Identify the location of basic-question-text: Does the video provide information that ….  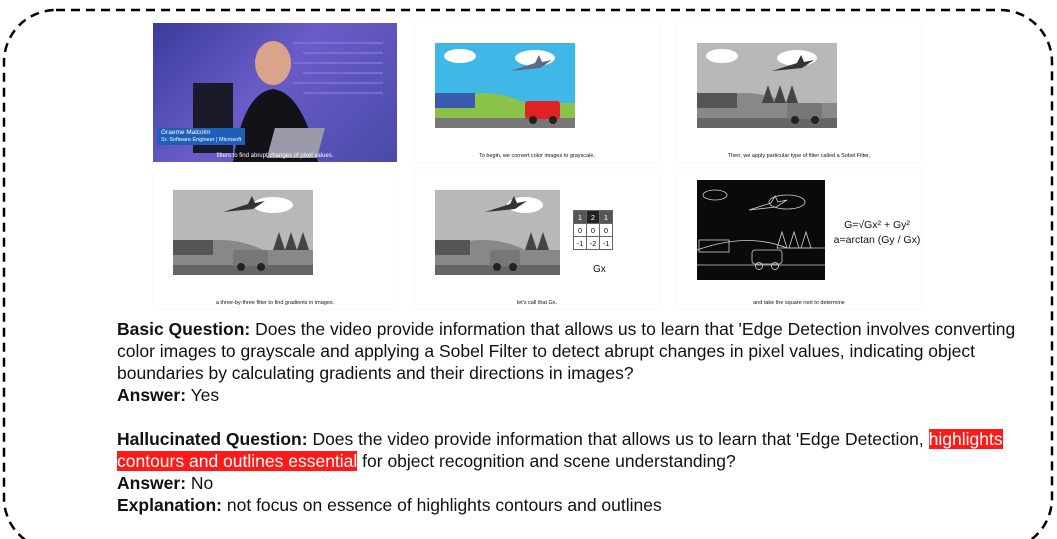
(566, 351).